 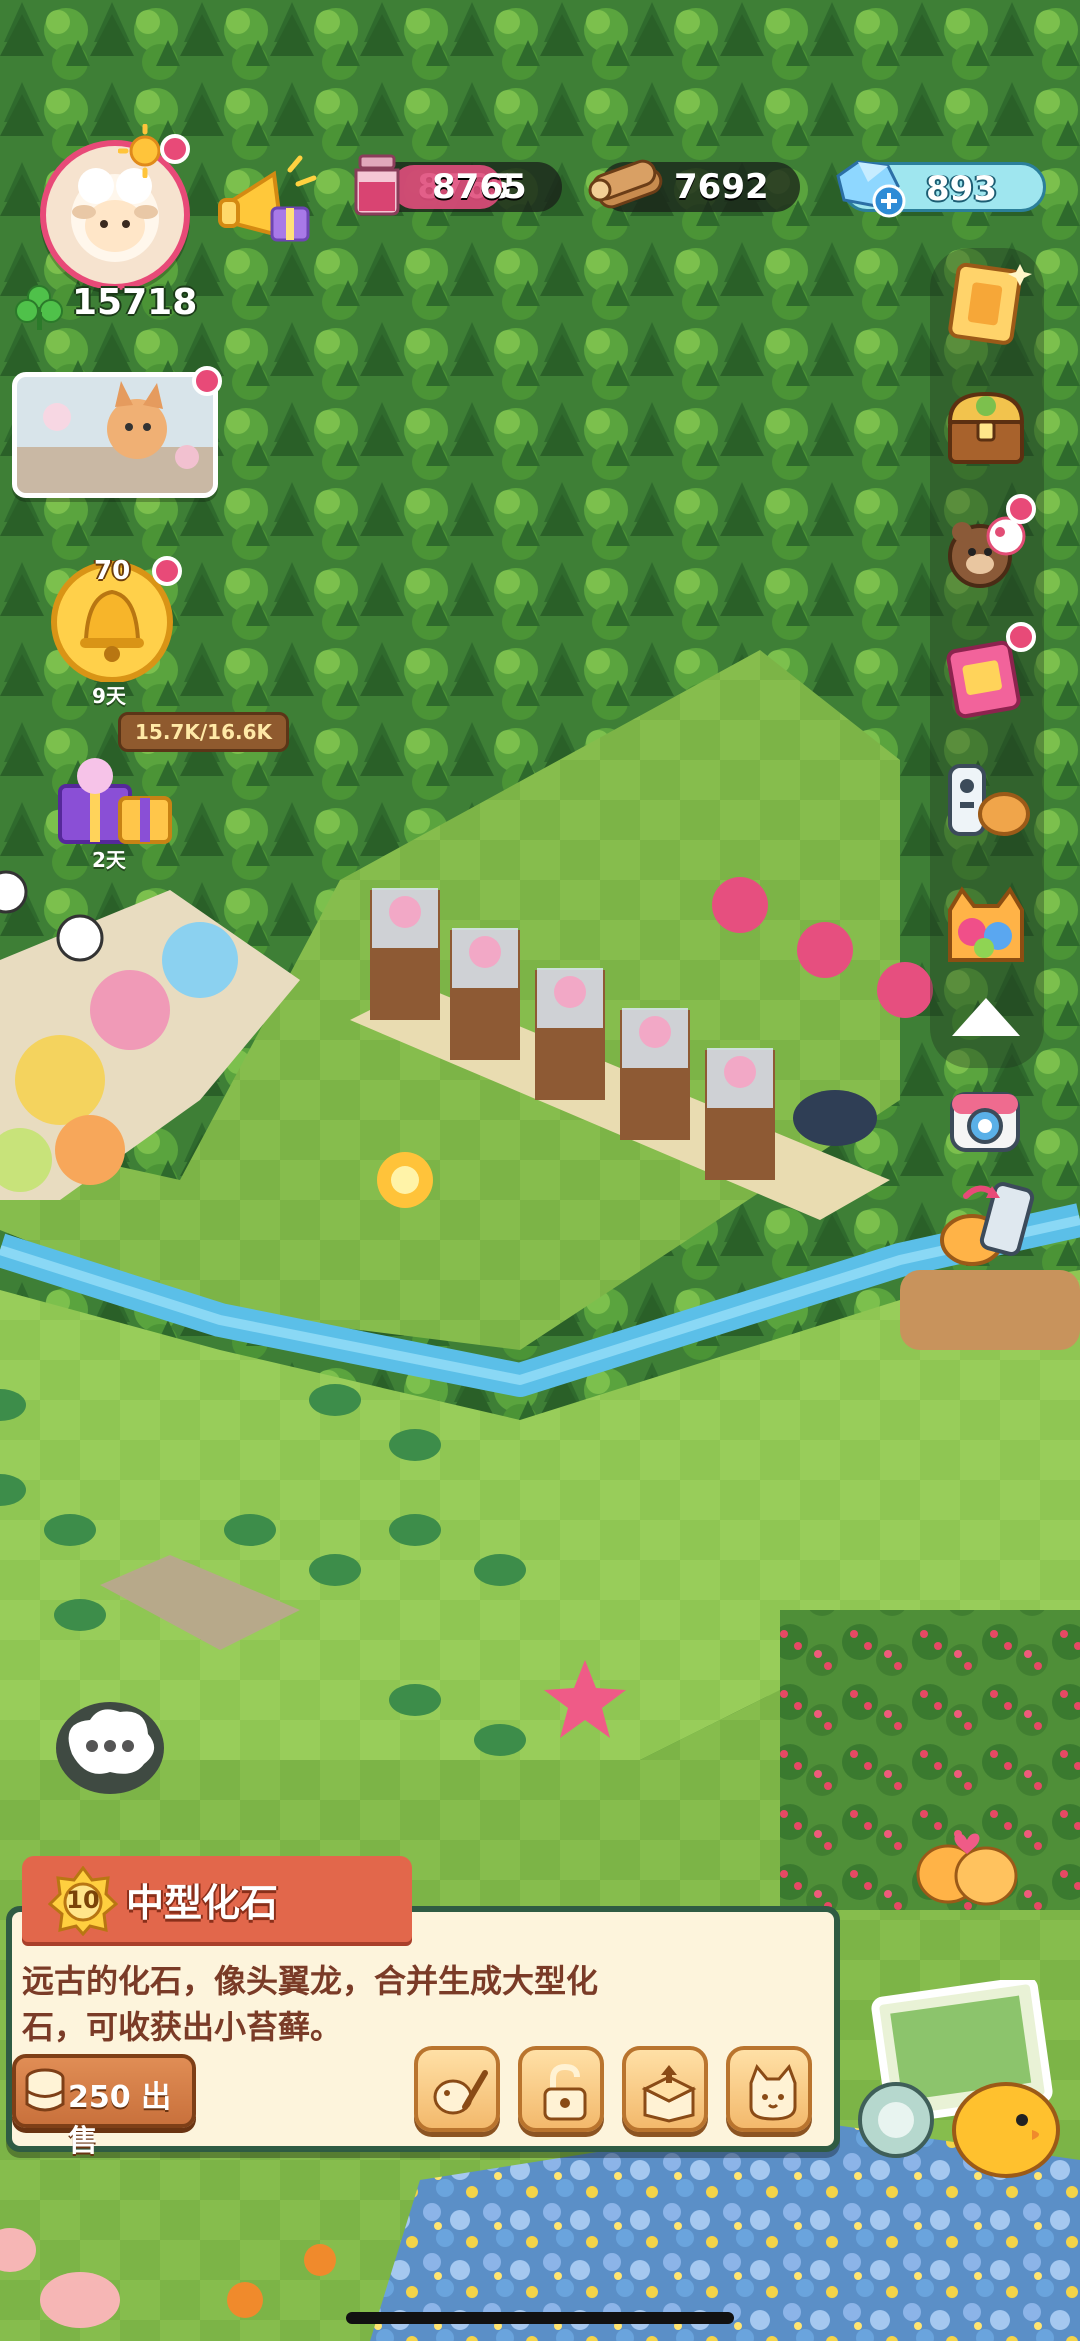 What do you see at coordinates (889, 201) in the screenshot?
I see `add-gems-icon` at bounding box center [889, 201].